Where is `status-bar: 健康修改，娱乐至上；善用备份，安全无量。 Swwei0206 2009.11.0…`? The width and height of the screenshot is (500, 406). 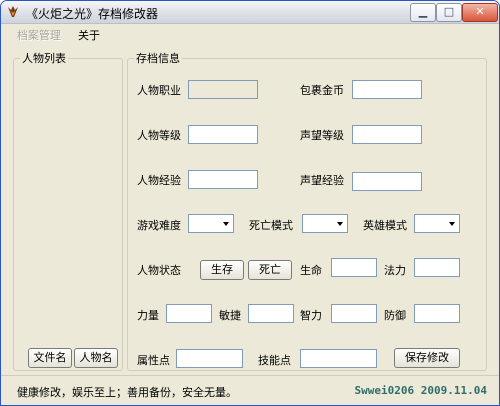 status-bar: 健康修改，娱乐至上；善用备份，安全无量。 Swwei0206 2009.11.0… is located at coordinates (250, 390).